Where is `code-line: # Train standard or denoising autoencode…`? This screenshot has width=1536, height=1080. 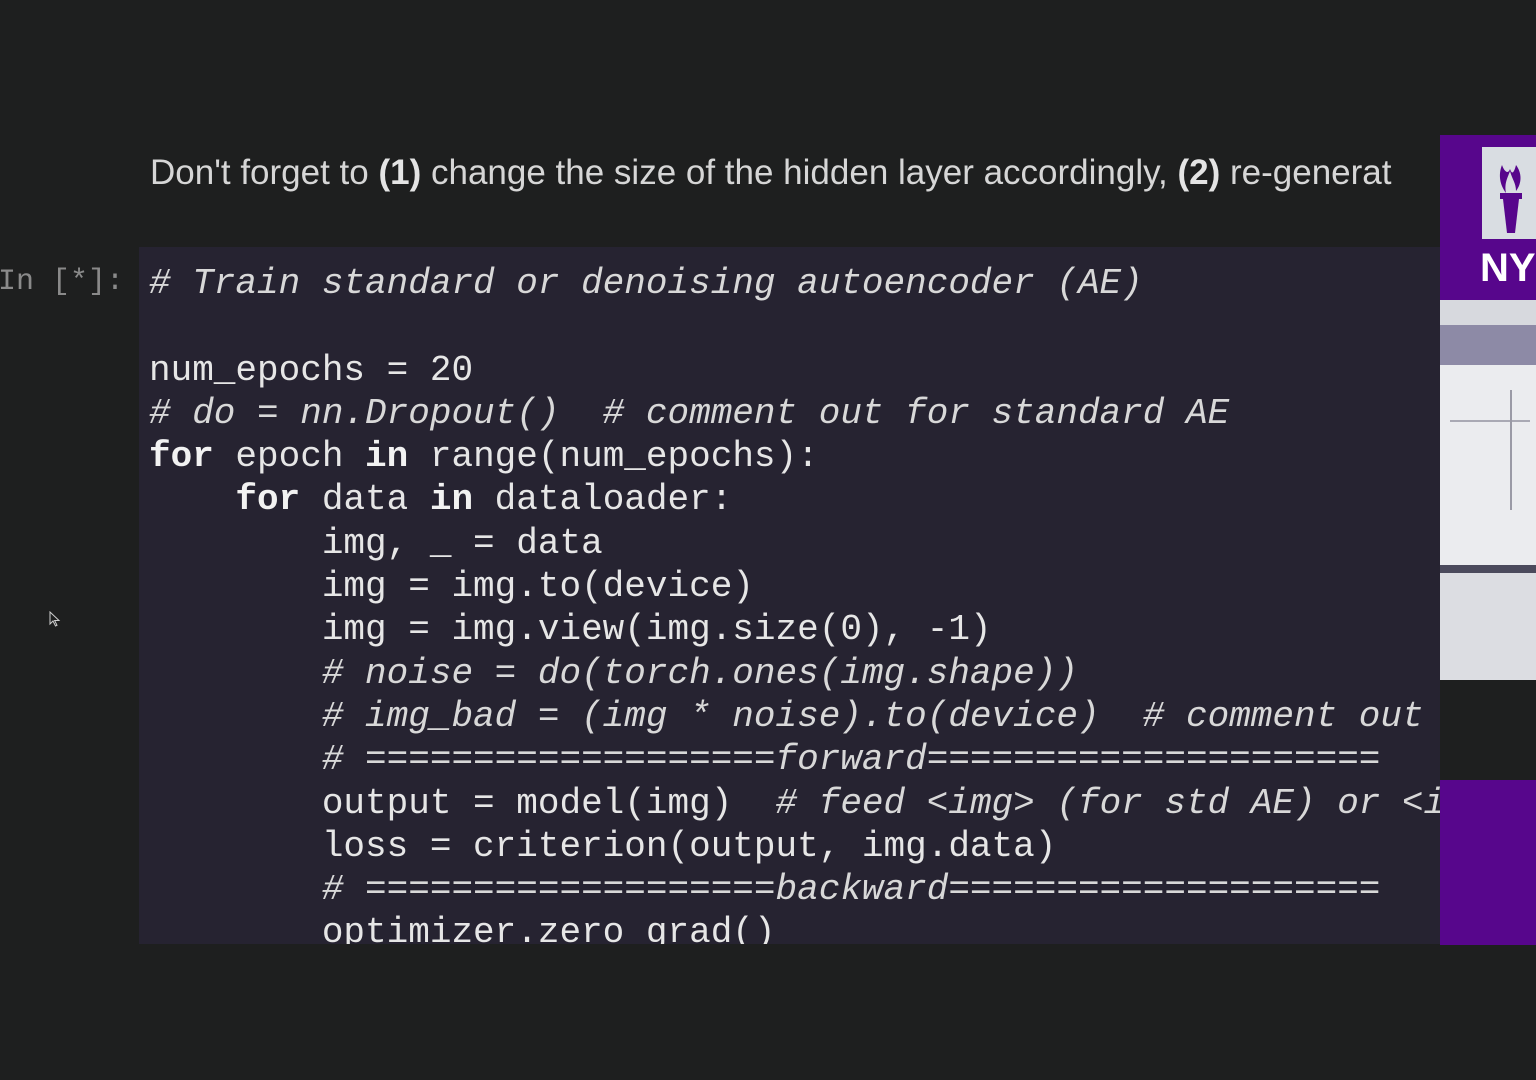
code-line: # Train standard or denoising autoencode… is located at coordinates (646, 283).